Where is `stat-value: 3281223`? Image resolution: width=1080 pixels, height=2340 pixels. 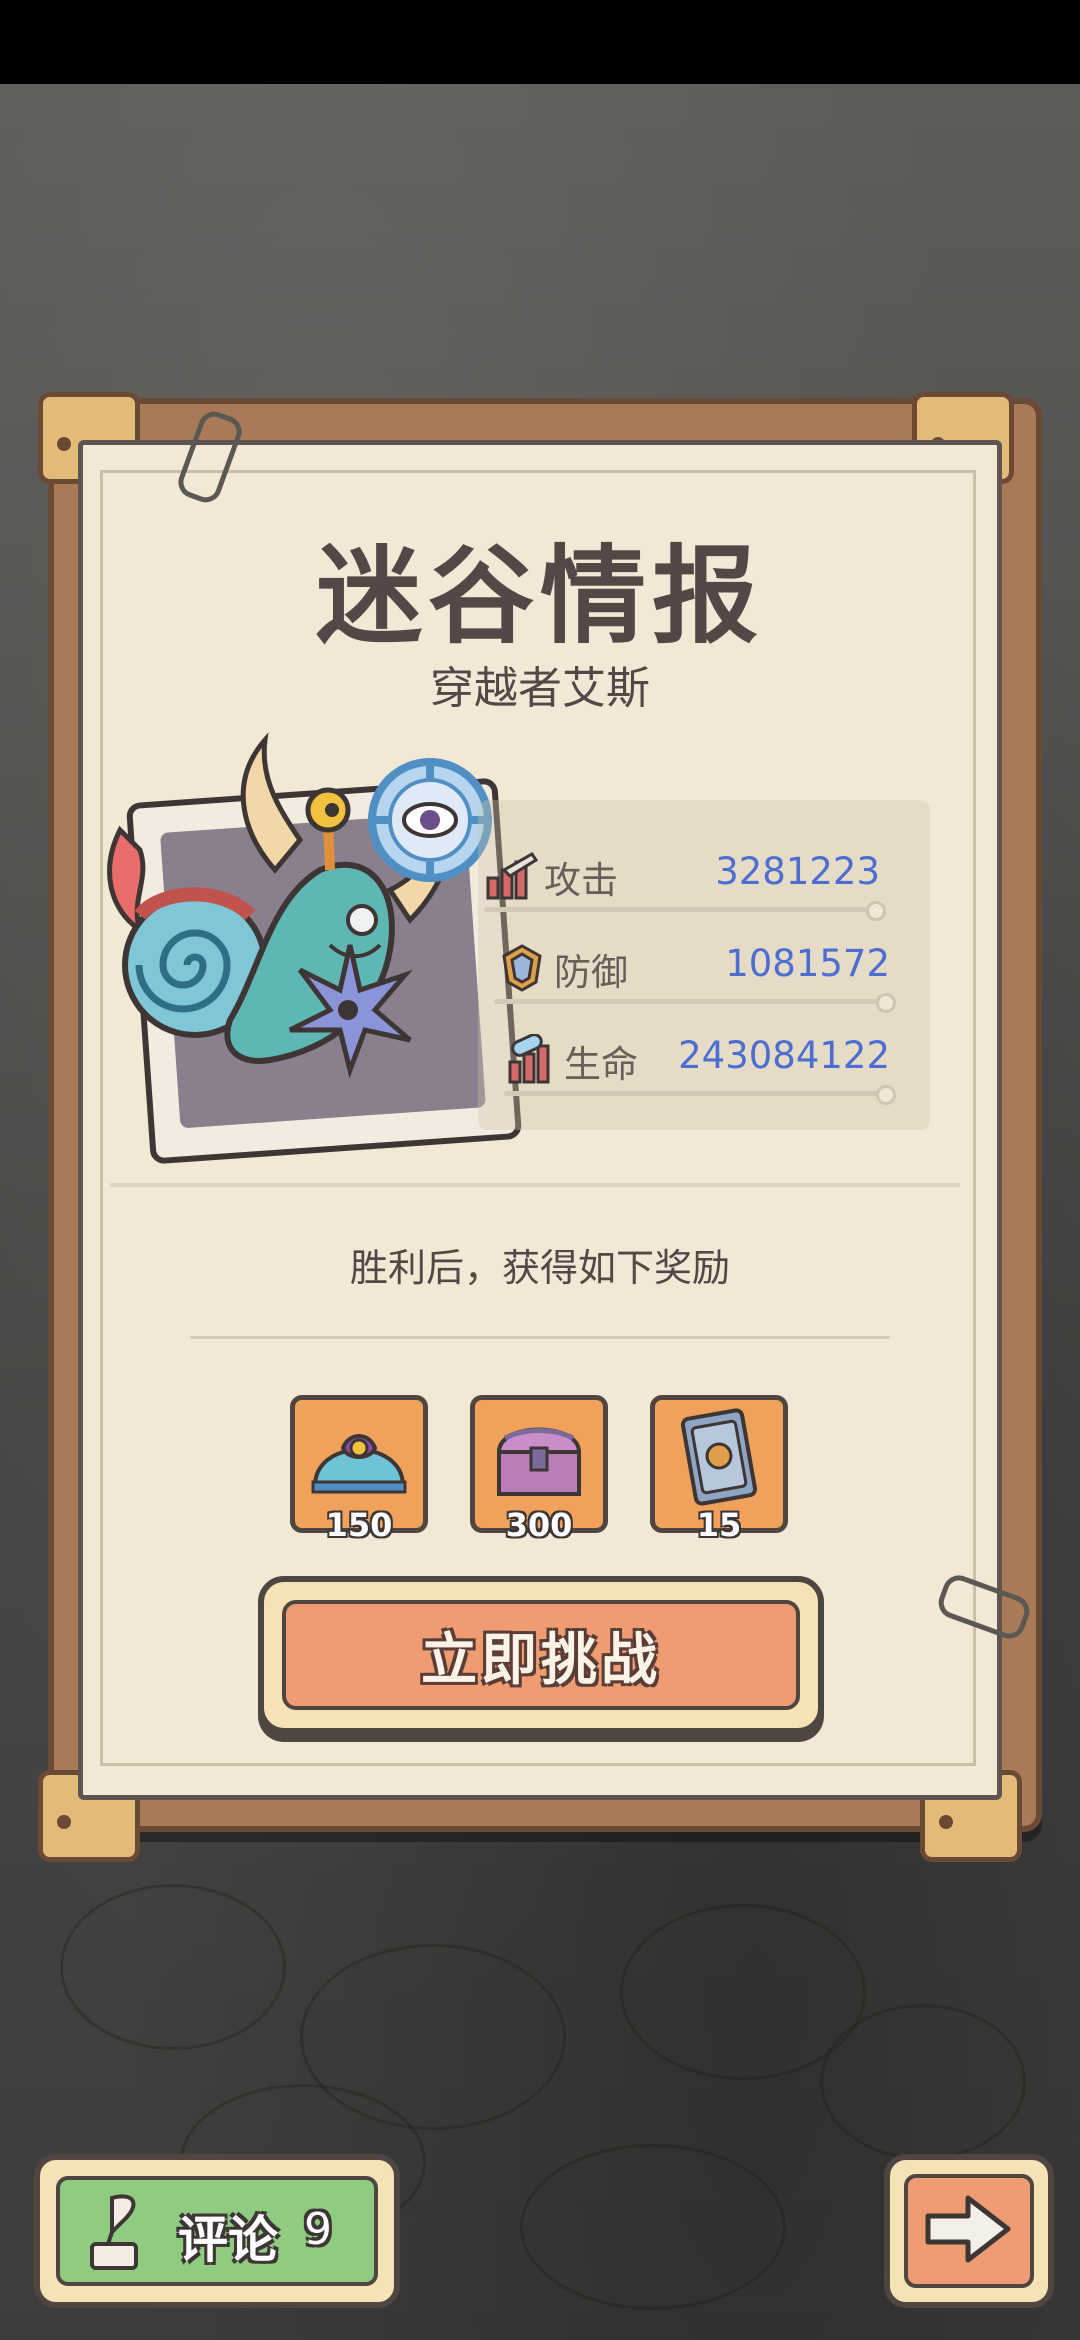 stat-value: 3281223 is located at coordinates (797, 871).